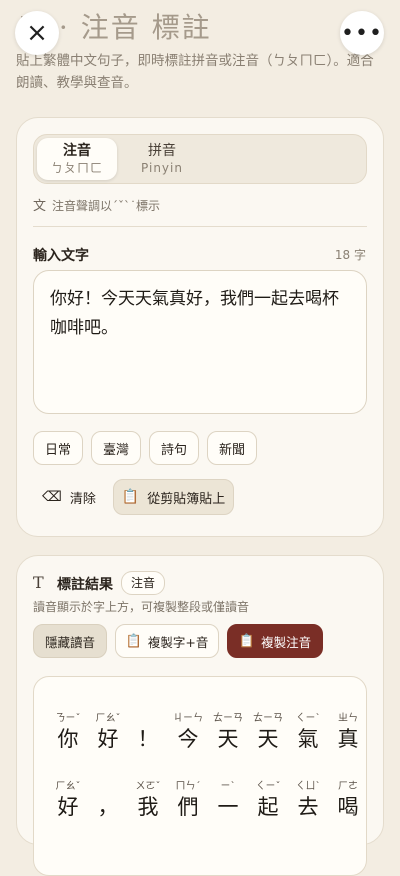 The height and width of the screenshot is (876, 400). Describe the element at coordinates (61, 256) in the screenshot. I see `input-label: 輸入文字` at that location.